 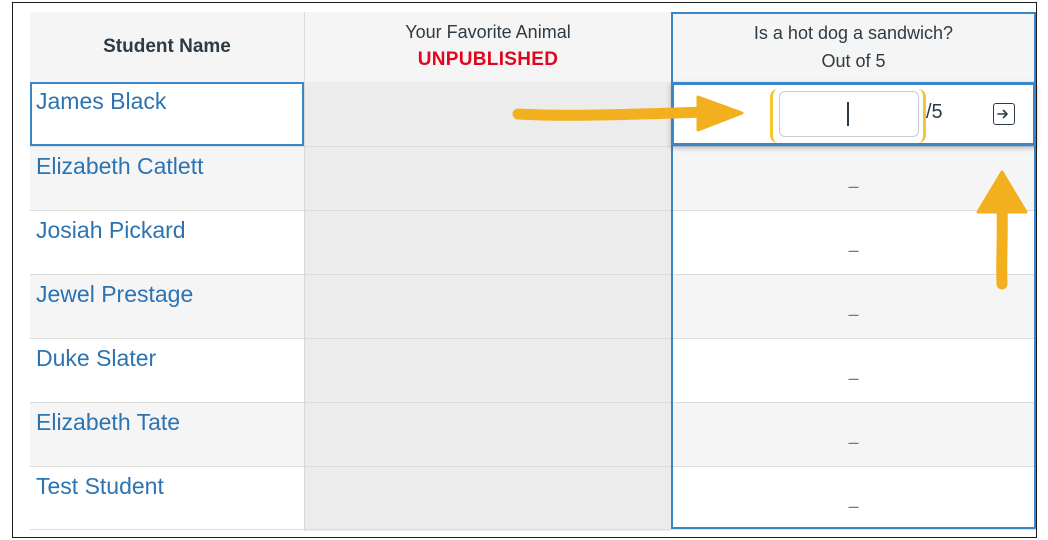 I want to click on header-assignment-favorite-animal: Your Favorite Animal UNPUBLISHED, so click(x=487, y=47).